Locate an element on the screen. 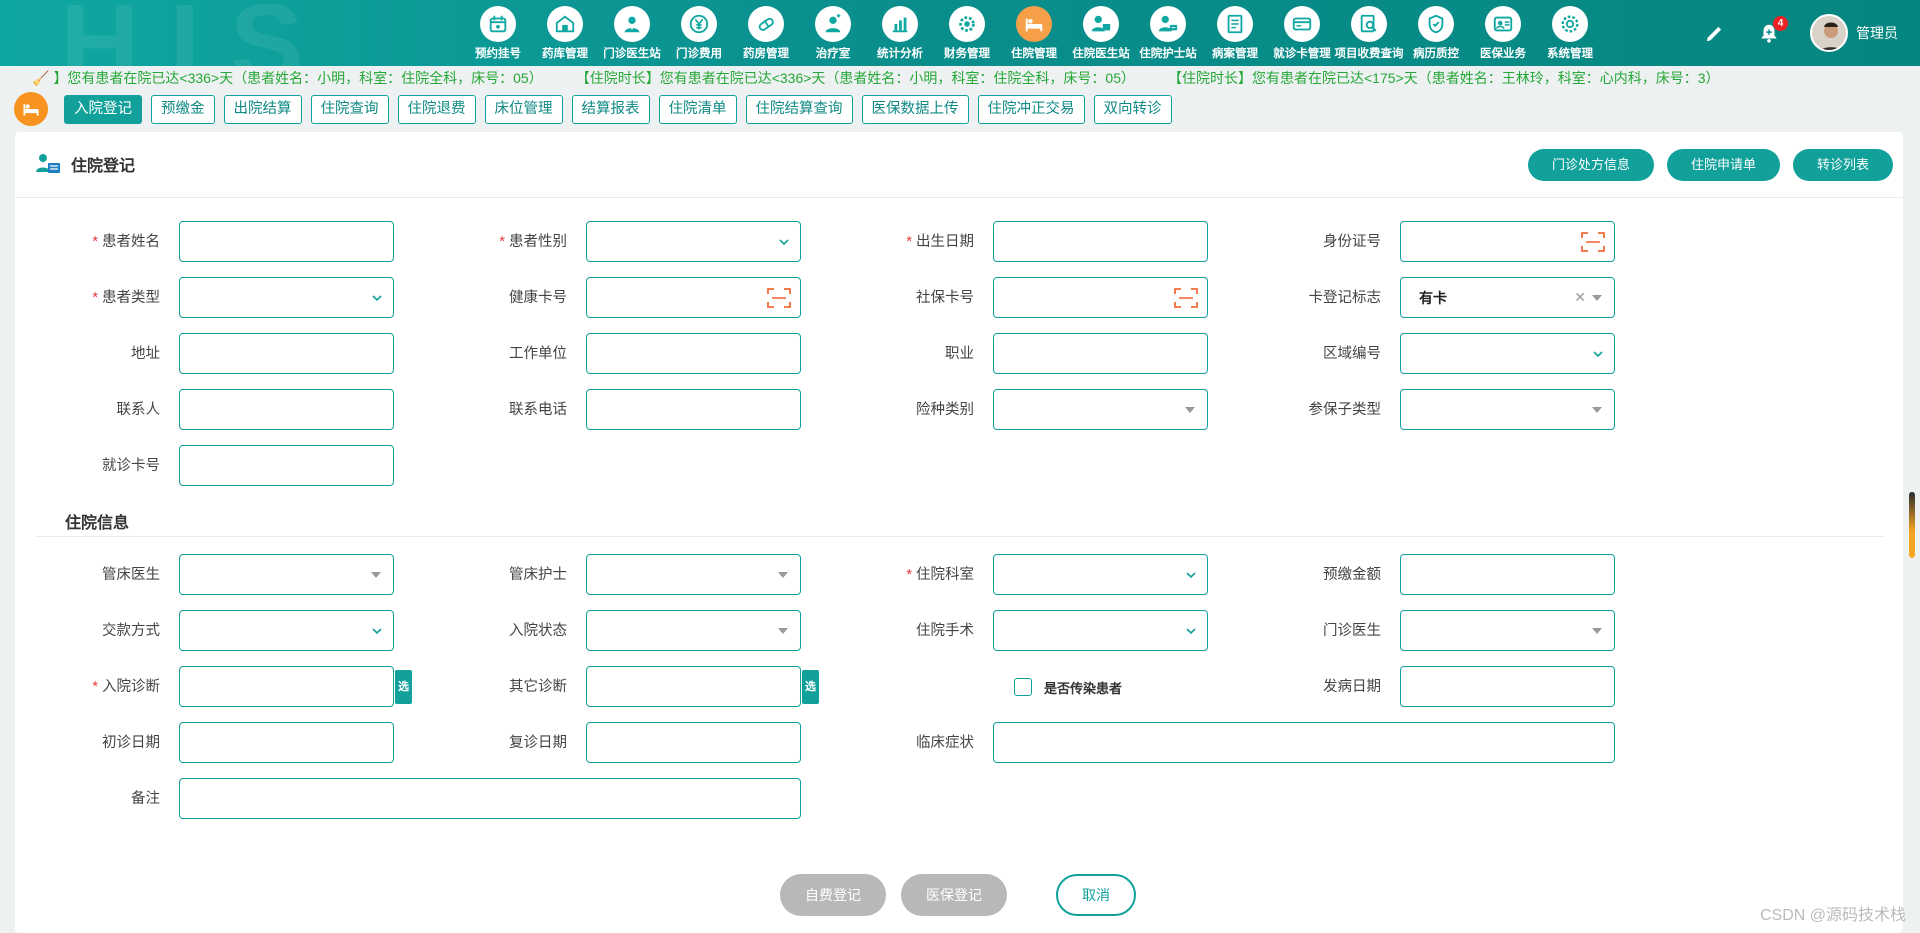  insurance-register-button: 医保登记 is located at coordinates (954, 895).